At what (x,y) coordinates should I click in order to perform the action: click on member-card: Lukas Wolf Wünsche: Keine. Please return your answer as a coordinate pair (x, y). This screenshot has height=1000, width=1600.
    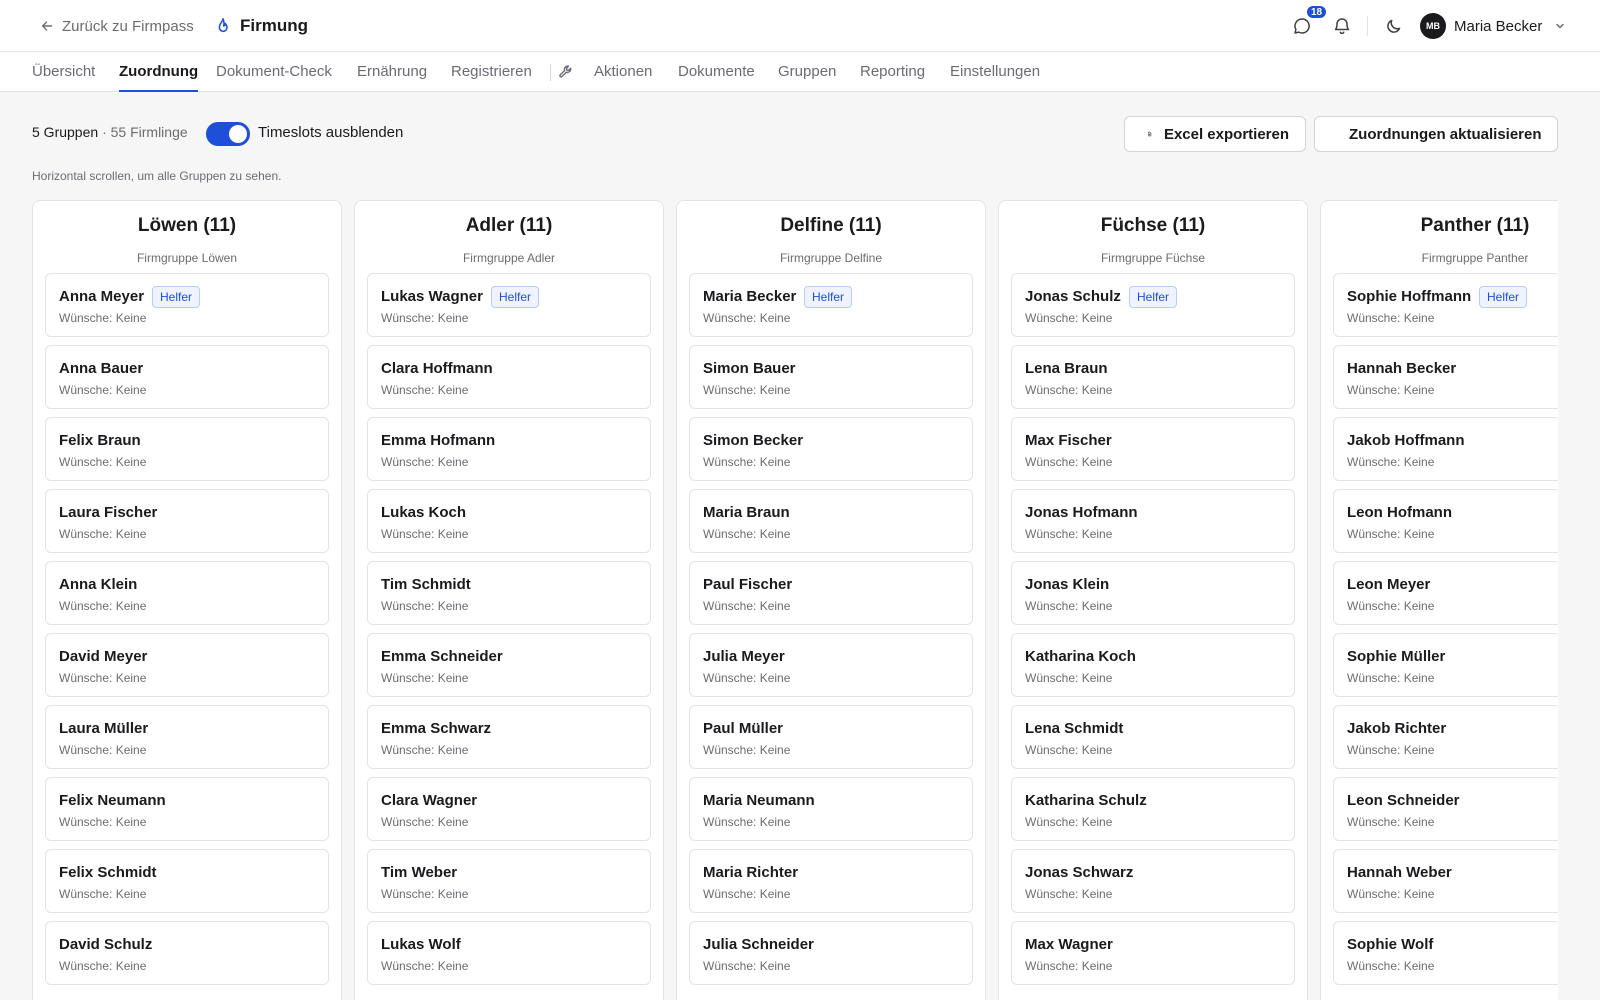
    Looking at the image, I should click on (509, 953).